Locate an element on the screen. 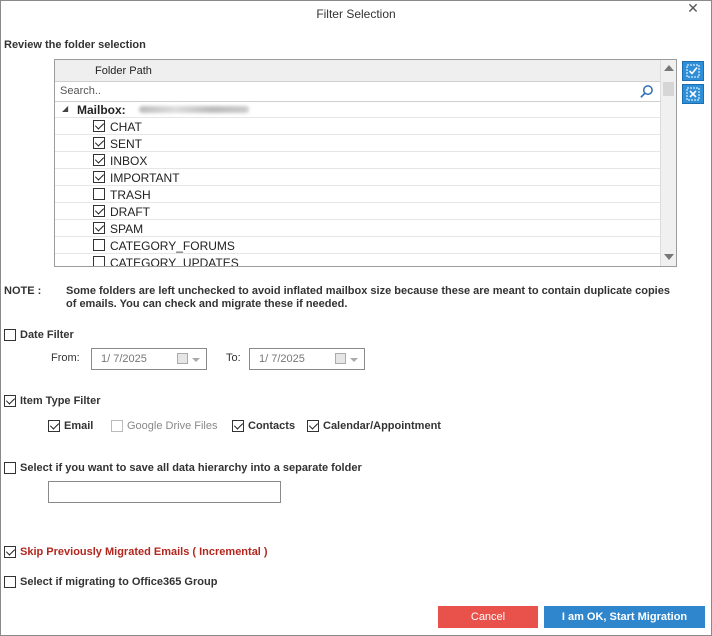  folder-path-column-header: Folder Path is located at coordinates (357, 71).